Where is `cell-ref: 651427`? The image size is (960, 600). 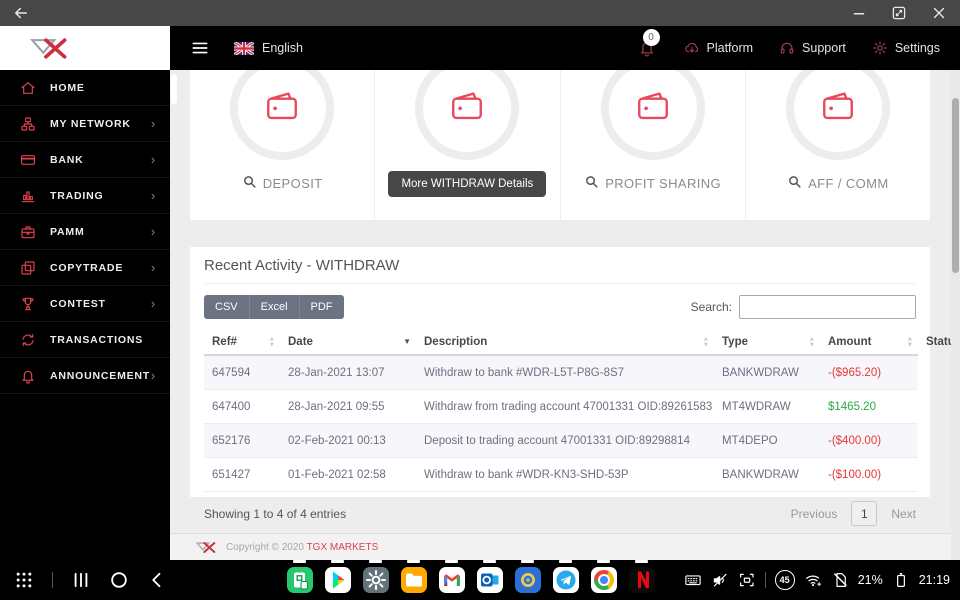 cell-ref: 651427 is located at coordinates (242, 474).